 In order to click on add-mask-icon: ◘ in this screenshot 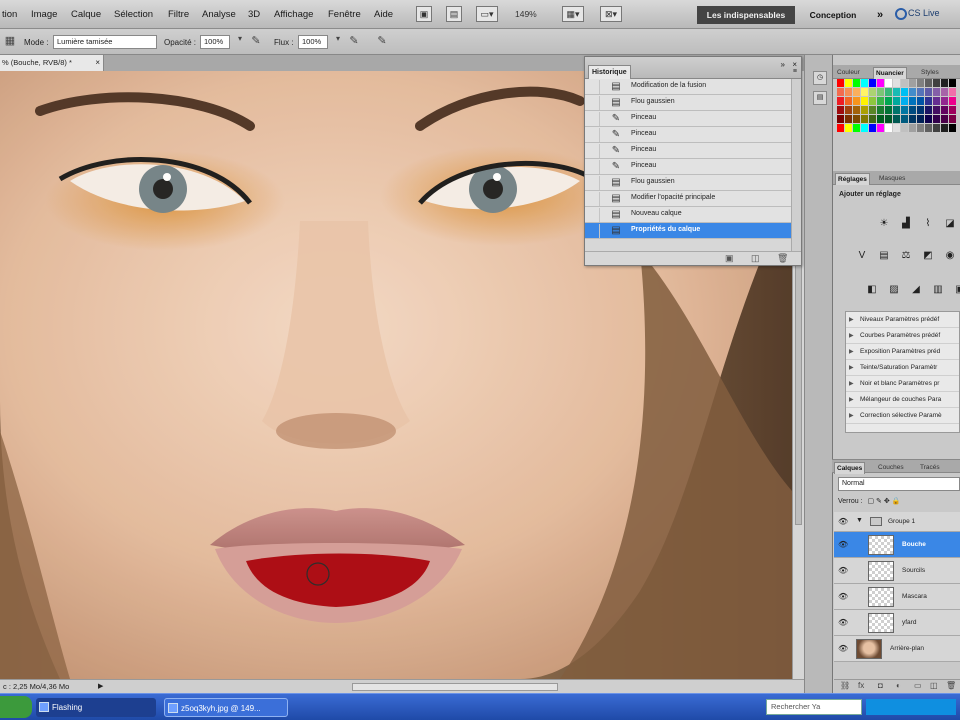, I will do `click(880, 685)`.